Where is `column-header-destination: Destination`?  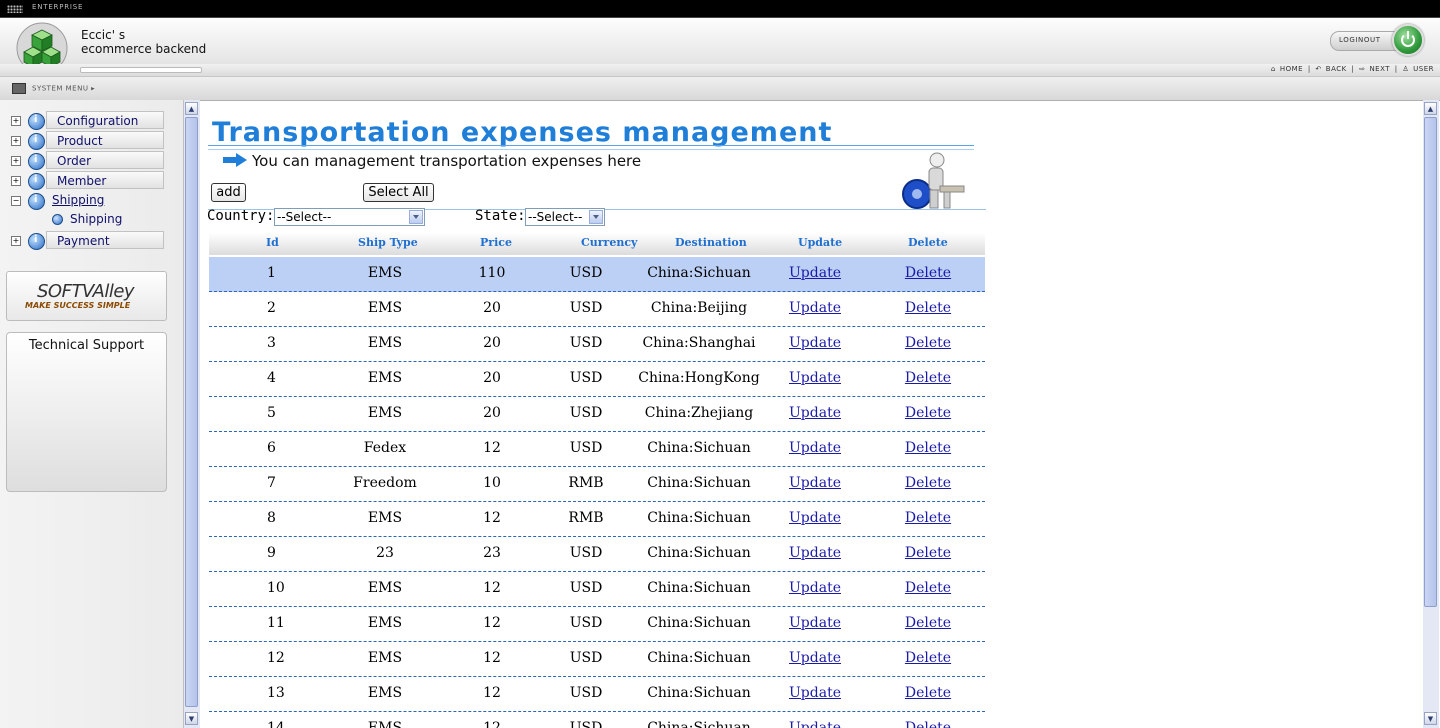 column-header-destination: Destination is located at coordinates (711, 242).